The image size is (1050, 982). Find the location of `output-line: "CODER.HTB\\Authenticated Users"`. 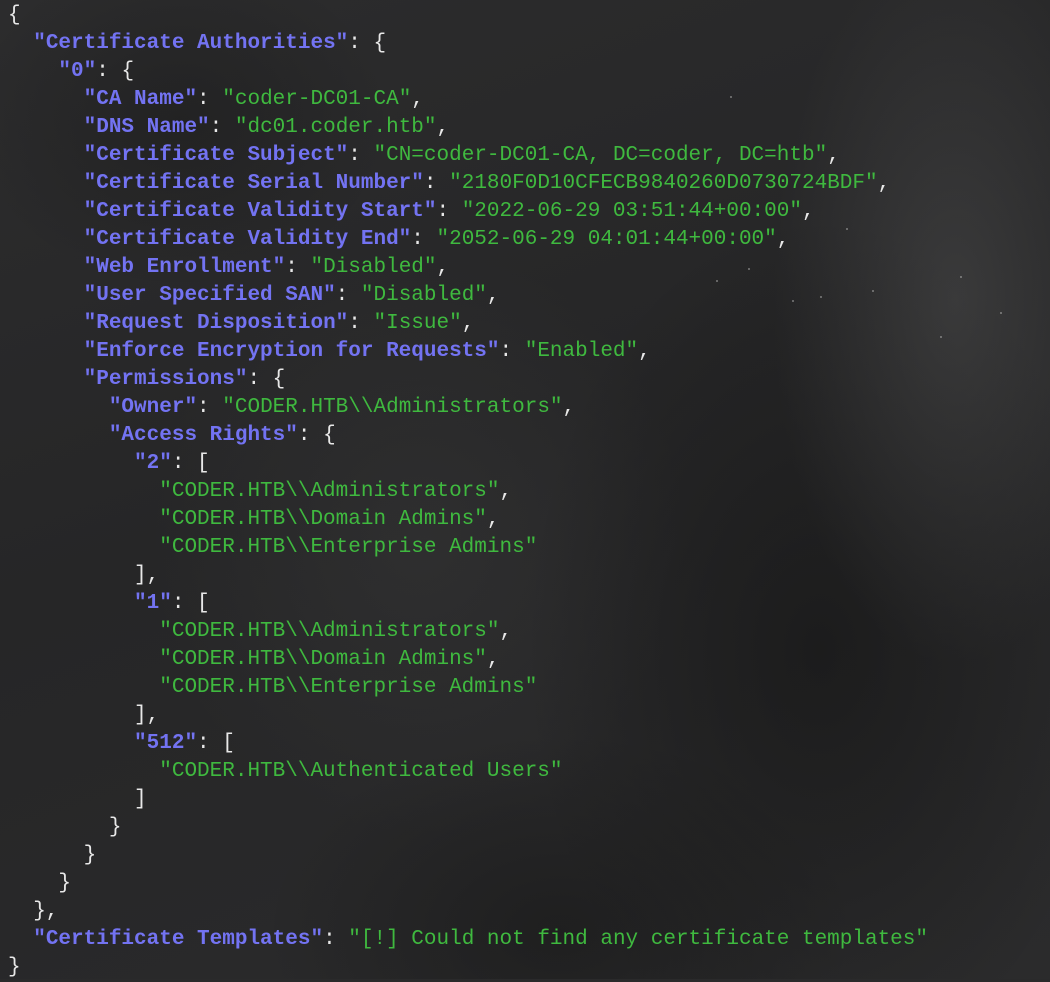

output-line: "CODER.HTB\\Authenticated Users" is located at coordinates (528, 772).